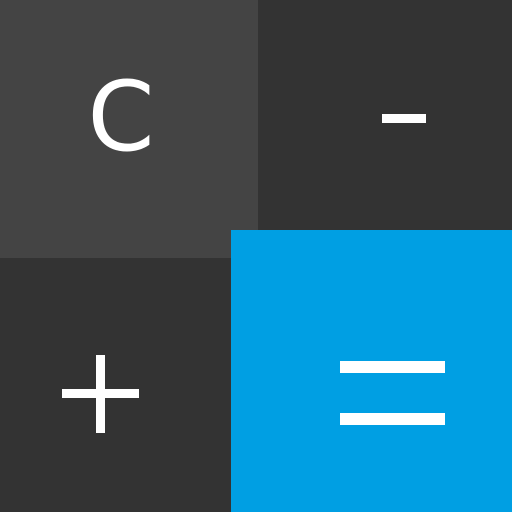 The height and width of the screenshot is (512, 512). What do you see at coordinates (392, 419) in the screenshot?
I see `equals-icon-lower-stroke` at bounding box center [392, 419].